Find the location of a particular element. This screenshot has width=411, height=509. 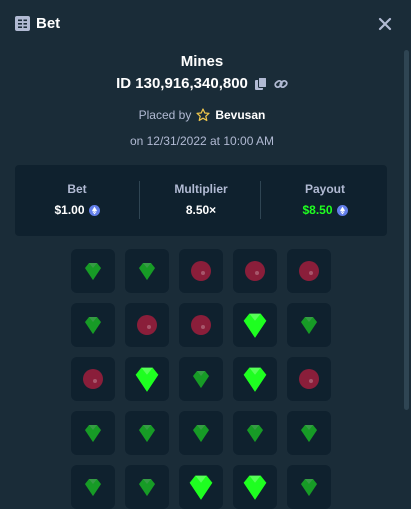

star-icon is located at coordinates (203, 115).